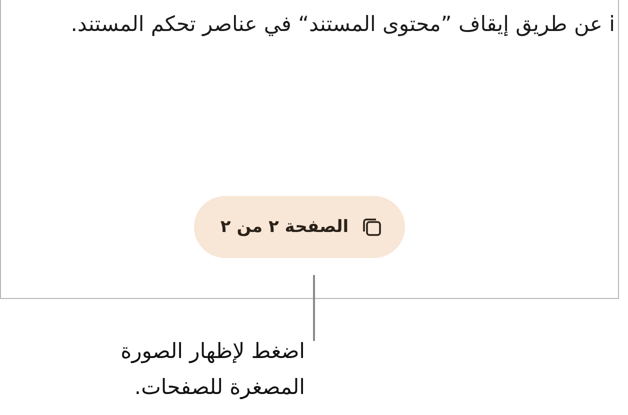 The image size is (628, 415). Describe the element at coordinates (299, 227) in the screenshot. I see `page-indicator-button: الصفحة ٢ من ٢` at that location.